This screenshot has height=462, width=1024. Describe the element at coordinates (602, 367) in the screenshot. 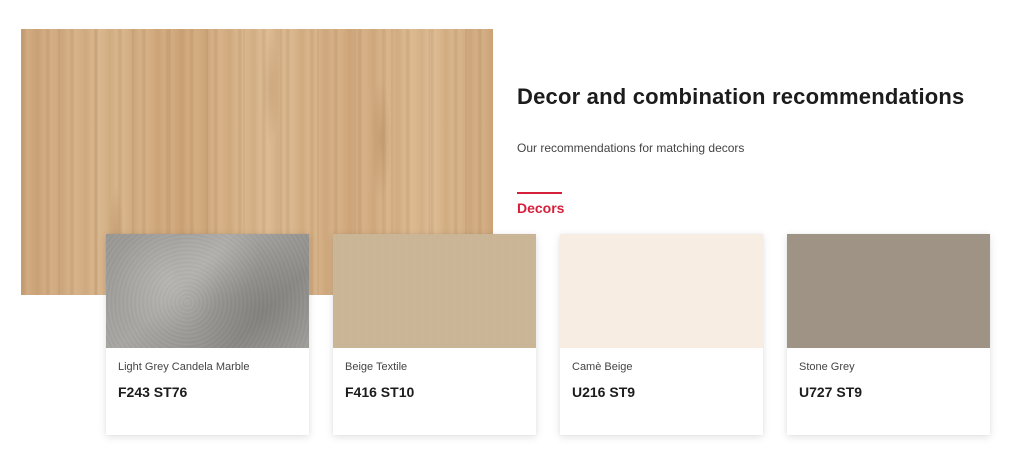

I see `decor-name: Camè Beige` at that location.